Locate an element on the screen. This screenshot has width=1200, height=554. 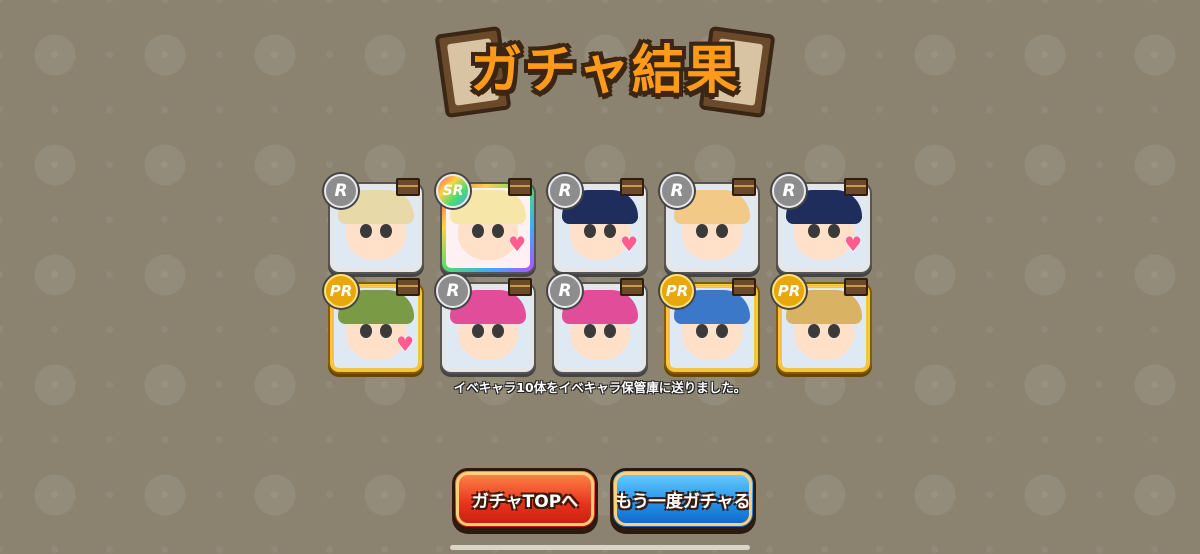
card-row: PR ♥ R R PR PR is located at coordinates (606, 323).